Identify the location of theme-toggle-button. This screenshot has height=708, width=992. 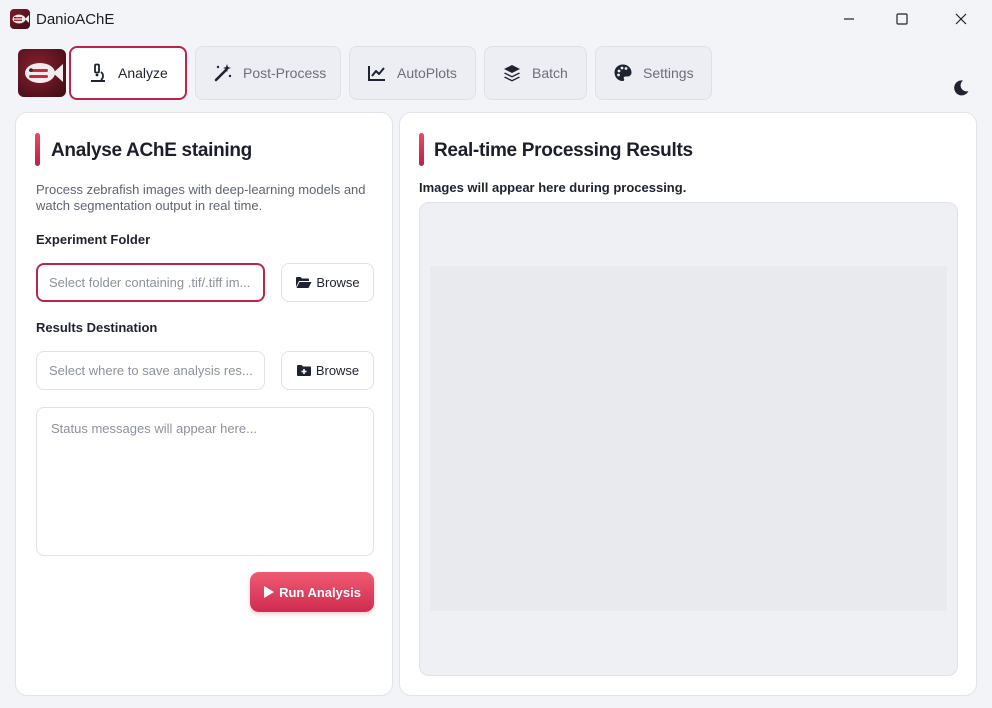
(961, 88).